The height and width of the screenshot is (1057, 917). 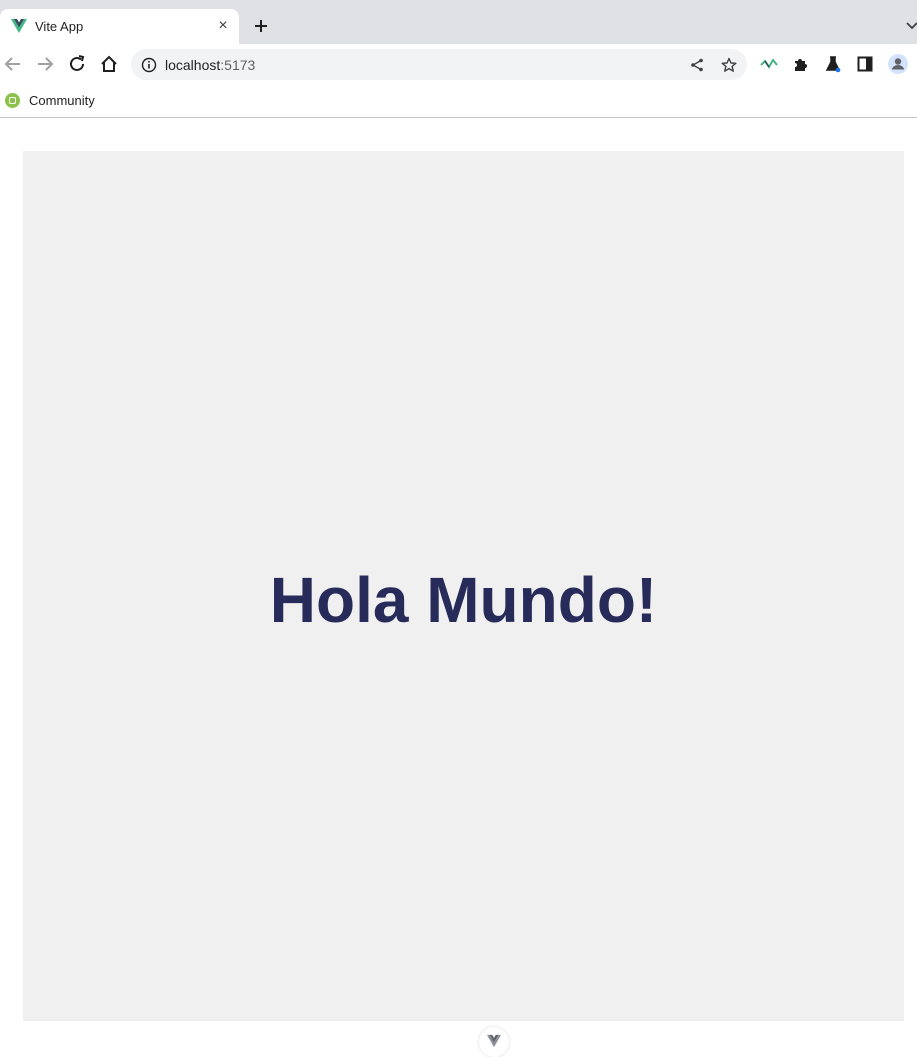 I want to click on side-panel-icon, so click(x=865, y=64).